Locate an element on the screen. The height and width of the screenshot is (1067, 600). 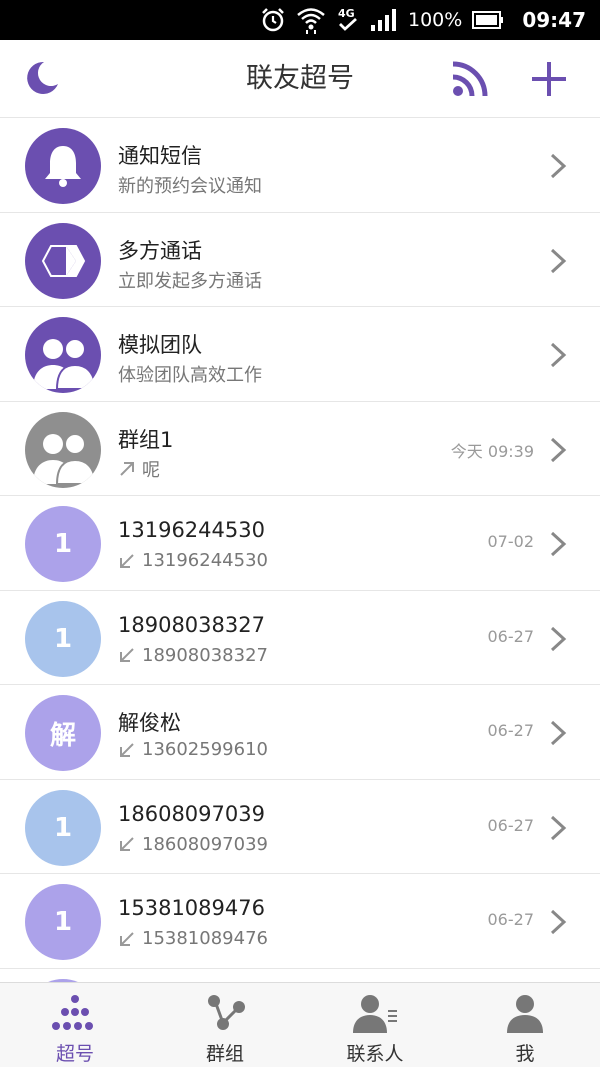
tab-chaohao: 超号 is located at coordinates (75, 1025).